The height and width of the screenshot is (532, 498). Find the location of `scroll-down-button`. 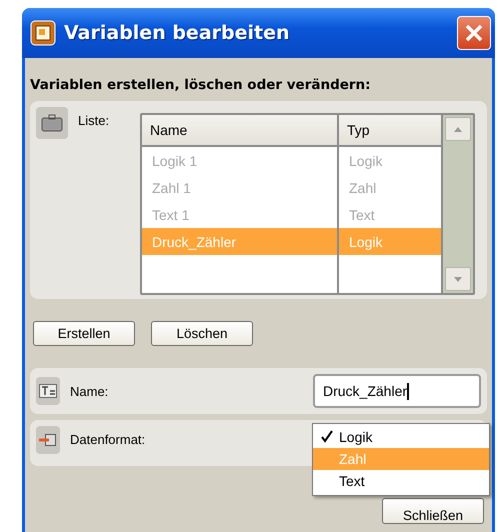

scroll-down-button is located at coordinates (458, 279).